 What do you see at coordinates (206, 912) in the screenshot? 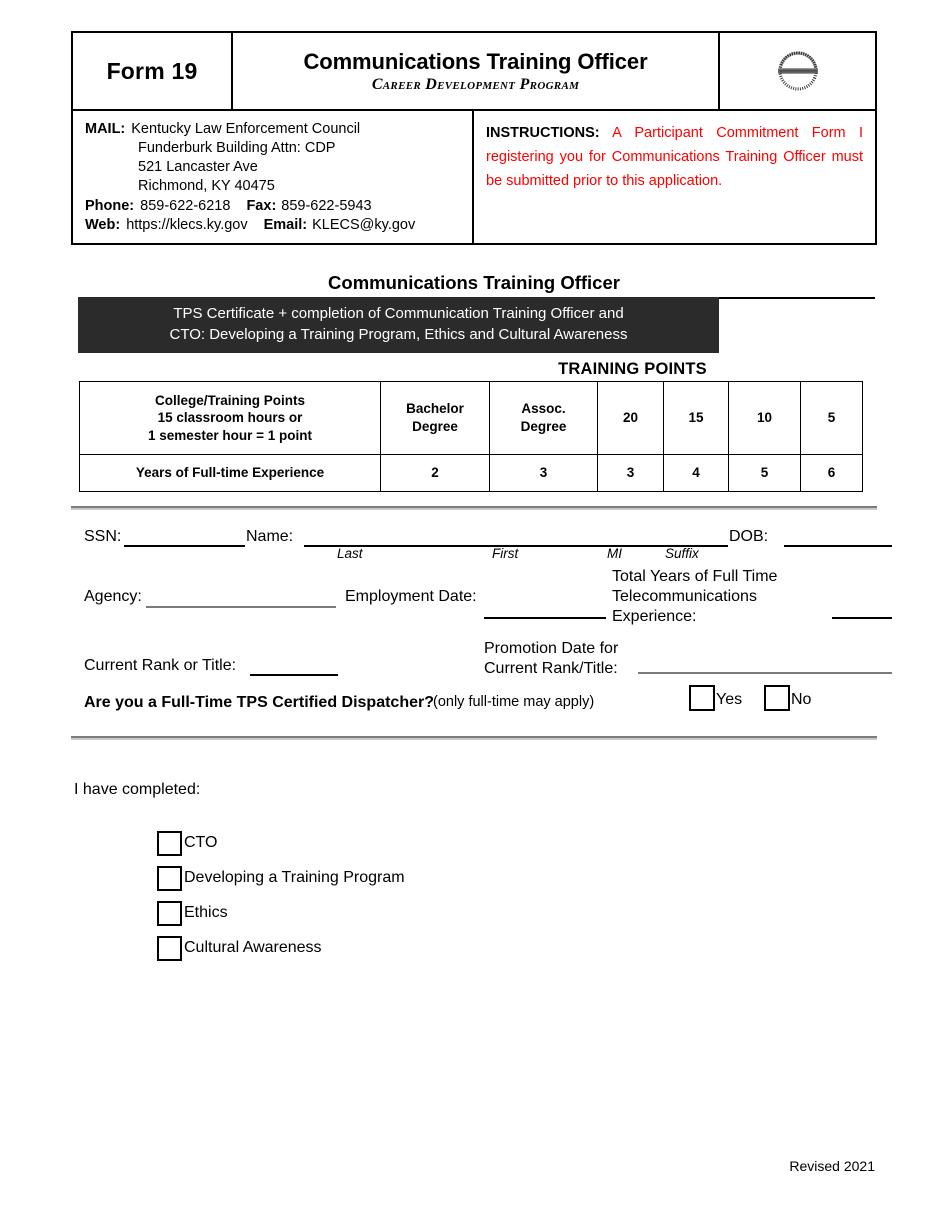
I see `completed-label-ethics: Ethics` at bounding box center [206, 912].